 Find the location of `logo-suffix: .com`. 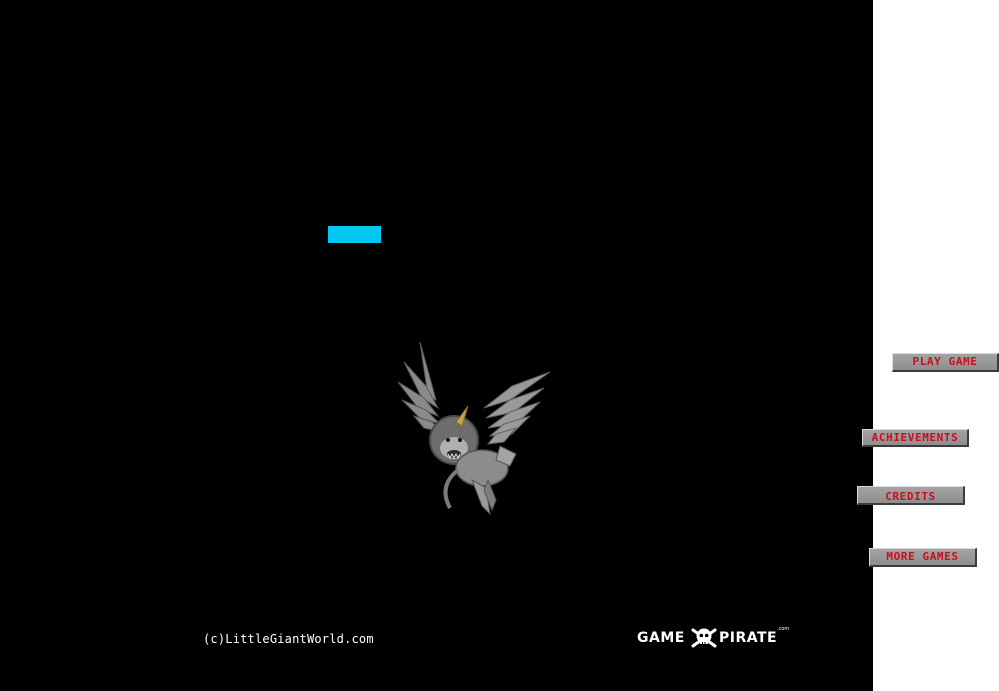

logo-suffix: .com is located at coordinates (783, 629).